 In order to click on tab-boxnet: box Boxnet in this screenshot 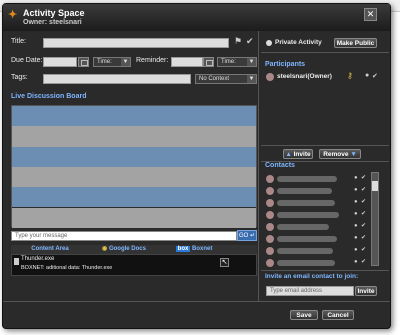, I will do `click(194, 249)`.